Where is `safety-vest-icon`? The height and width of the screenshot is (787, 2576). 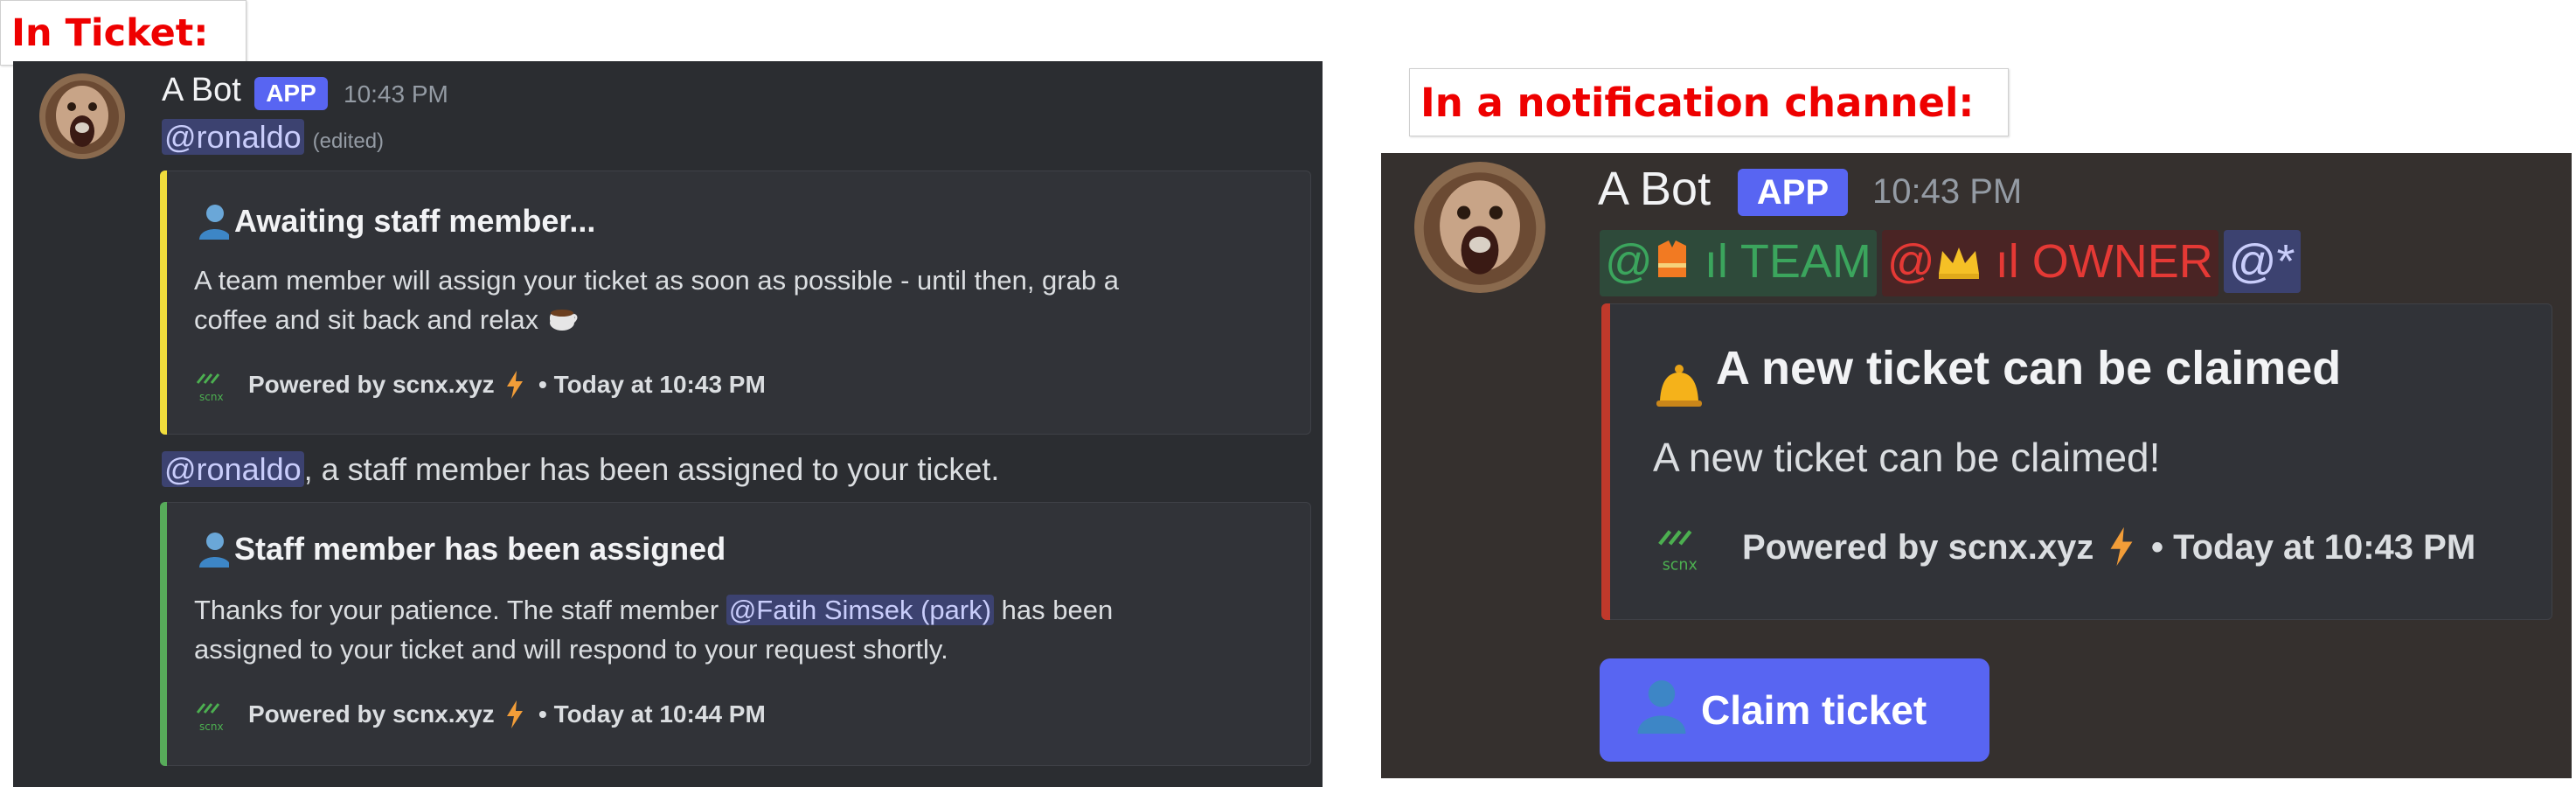 safety-vest-icon is located at coordinates (1672, 264).